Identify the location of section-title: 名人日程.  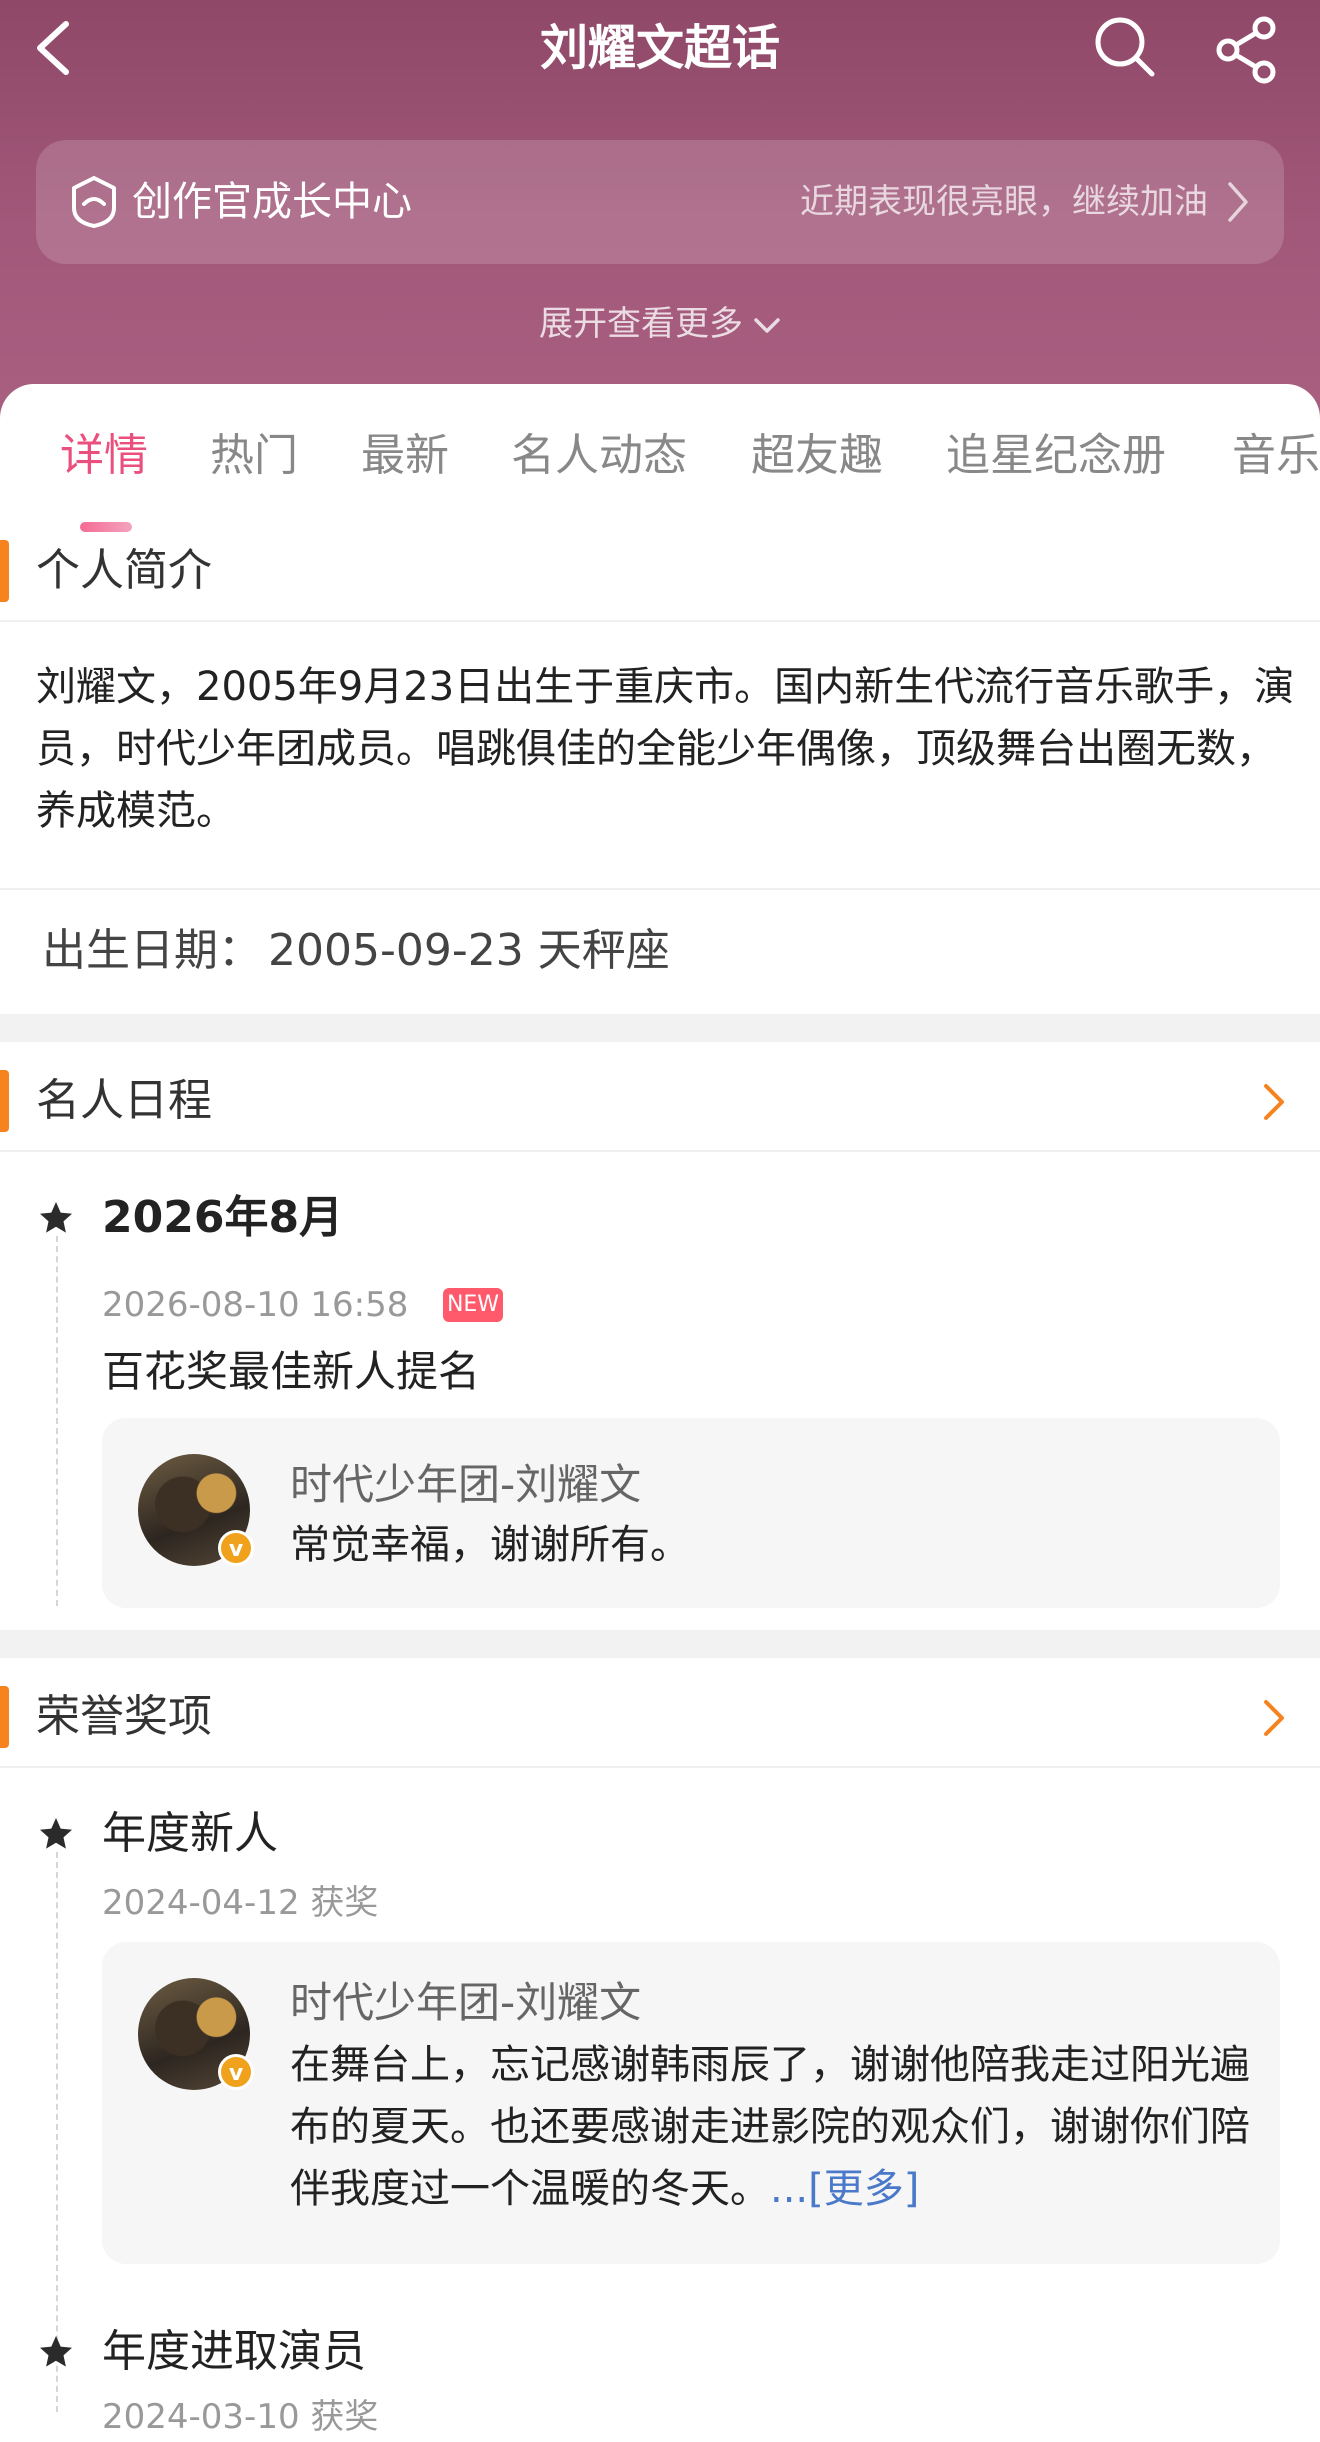
(124, 1100).